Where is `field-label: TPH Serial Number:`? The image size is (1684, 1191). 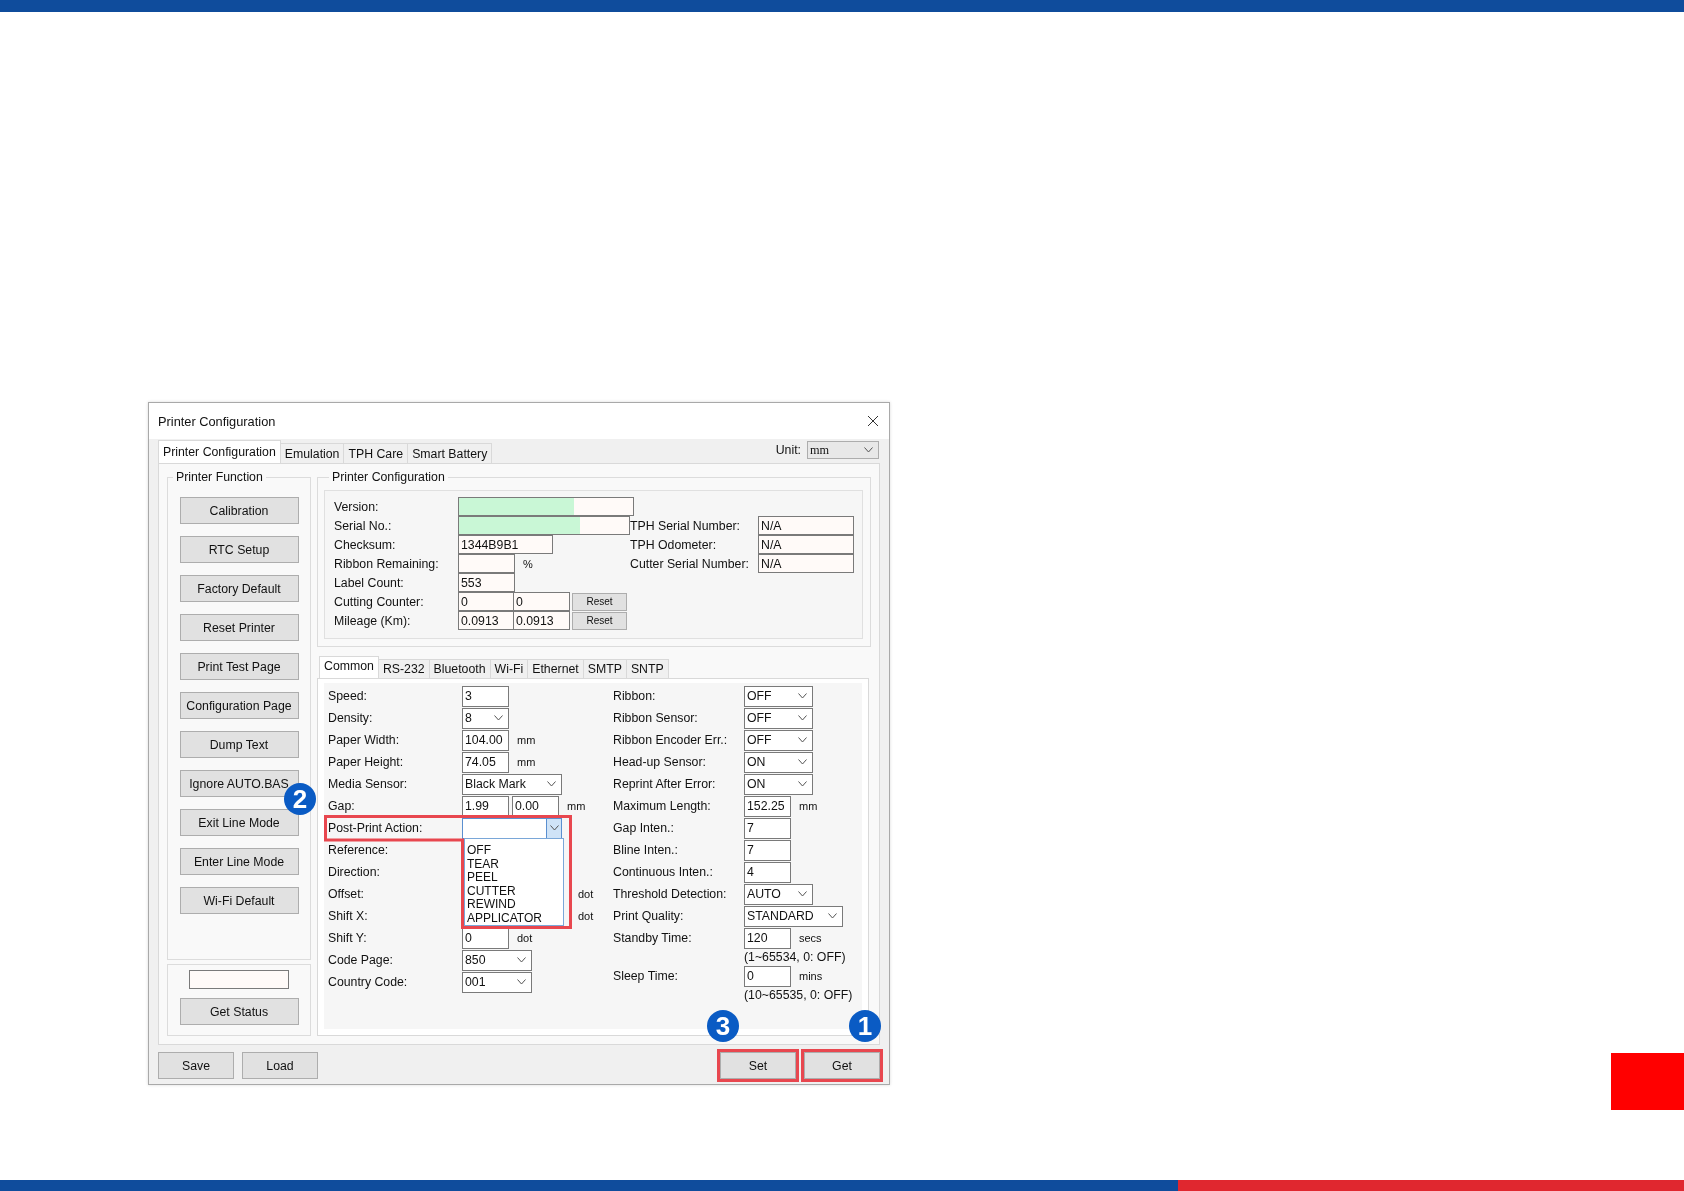 field-label: TPH Serial Number: is located at coordinates (686, 525).